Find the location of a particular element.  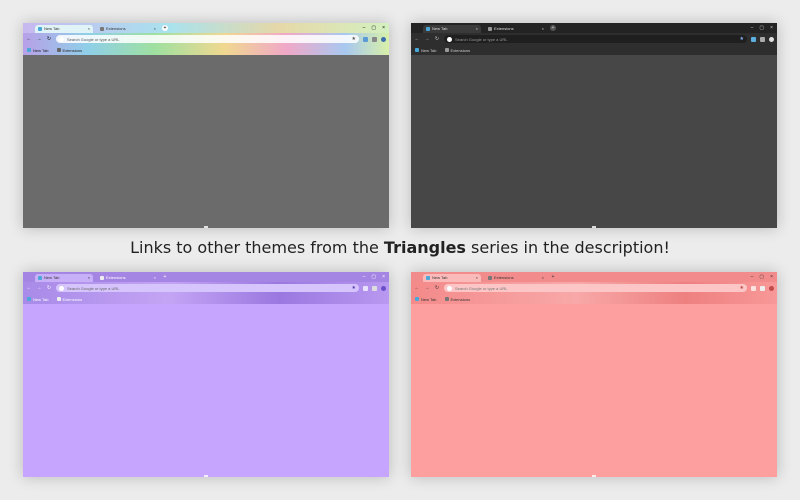

toolbar: ← → ↻ Search Google or type a URL ★ is located at coordinates (206, 39).